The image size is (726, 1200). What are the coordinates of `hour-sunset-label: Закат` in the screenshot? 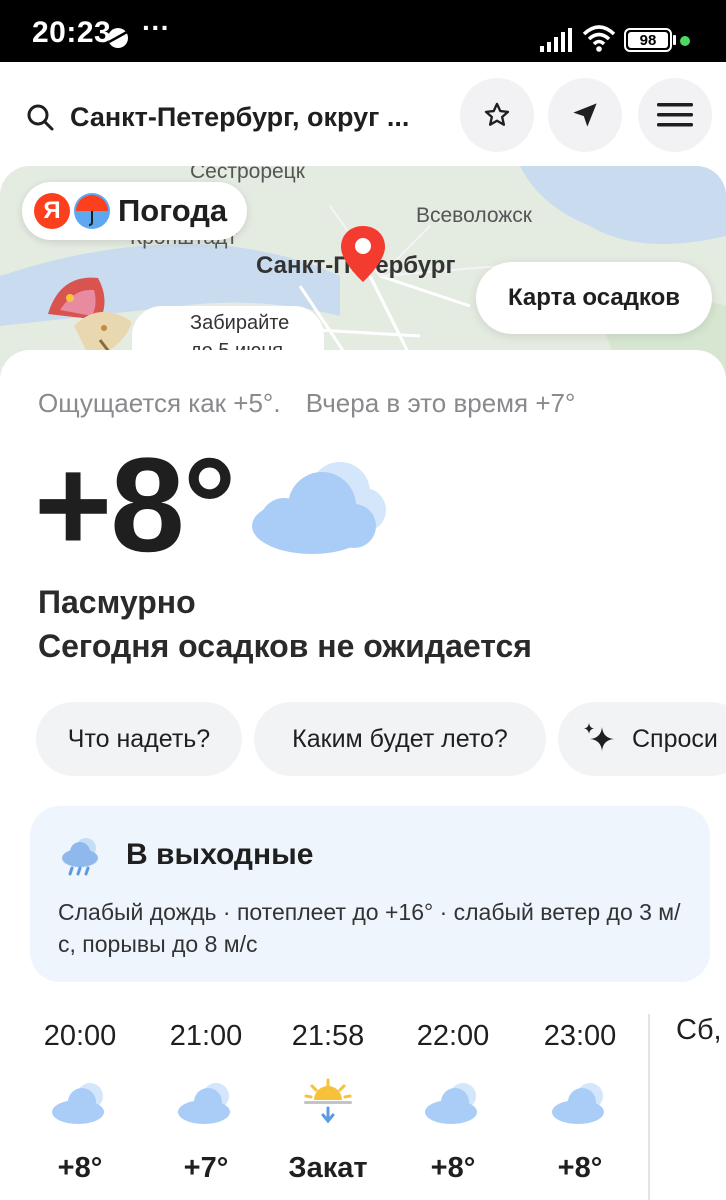 It's located at (328, 1168).